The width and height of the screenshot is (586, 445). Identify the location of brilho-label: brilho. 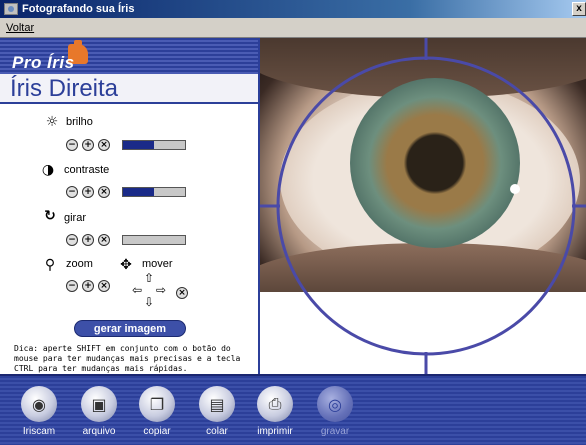
(79, 122).